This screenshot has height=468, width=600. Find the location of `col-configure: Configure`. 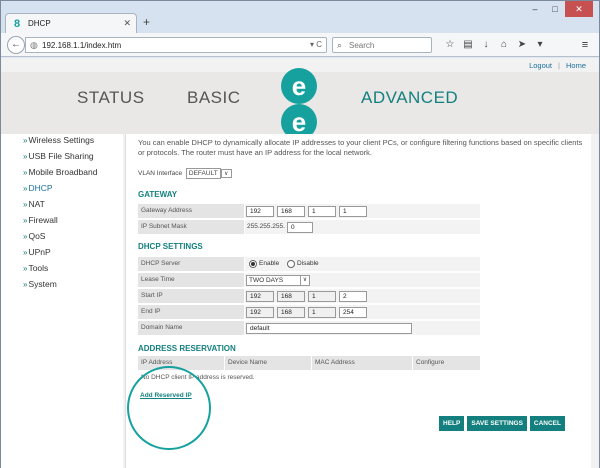

col-configure: Configure is located at coordinates (446, 363).